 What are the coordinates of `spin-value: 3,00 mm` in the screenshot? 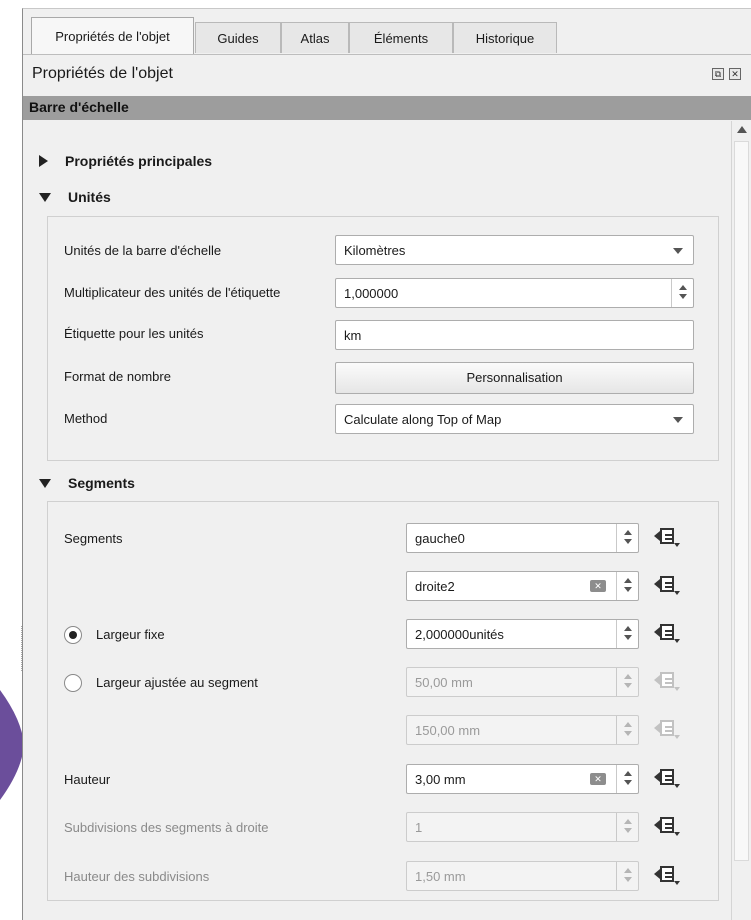 It's located at (440, 779).